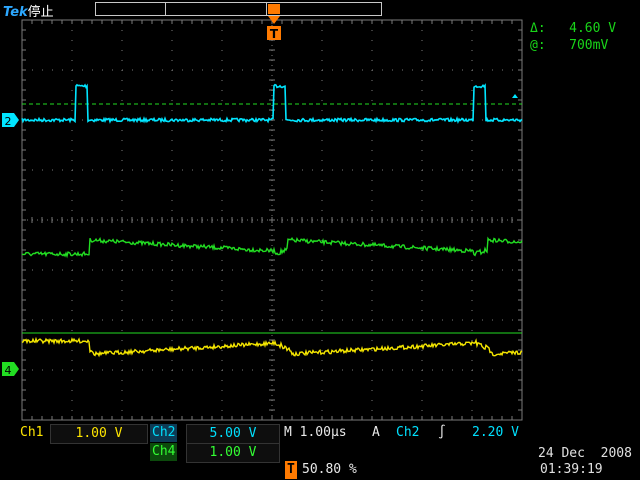 The height and width of the screenshot is (480, 640). What do you see at coordinates (329, 470) in the screenshot?
I see `trigger-position-value: 50.80 %` at bounding box center [329, 470].